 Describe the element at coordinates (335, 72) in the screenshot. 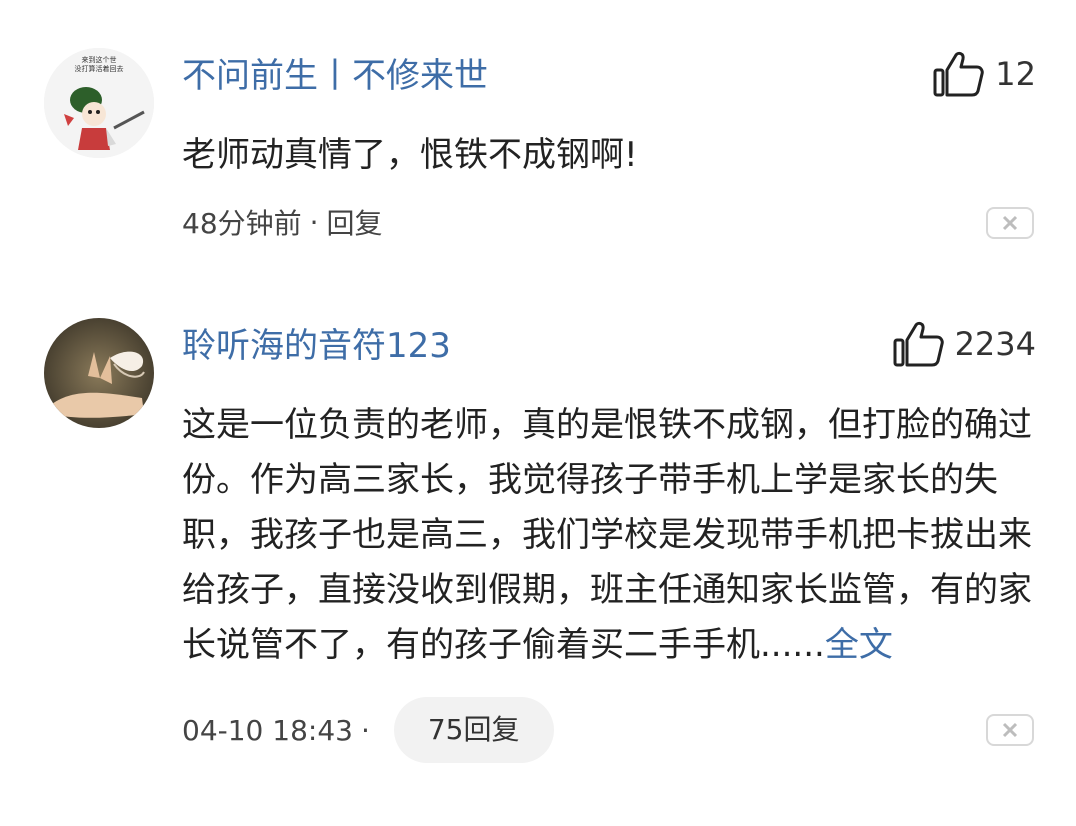

I see `comment-username: 不问前生丨不修来世` at that location.